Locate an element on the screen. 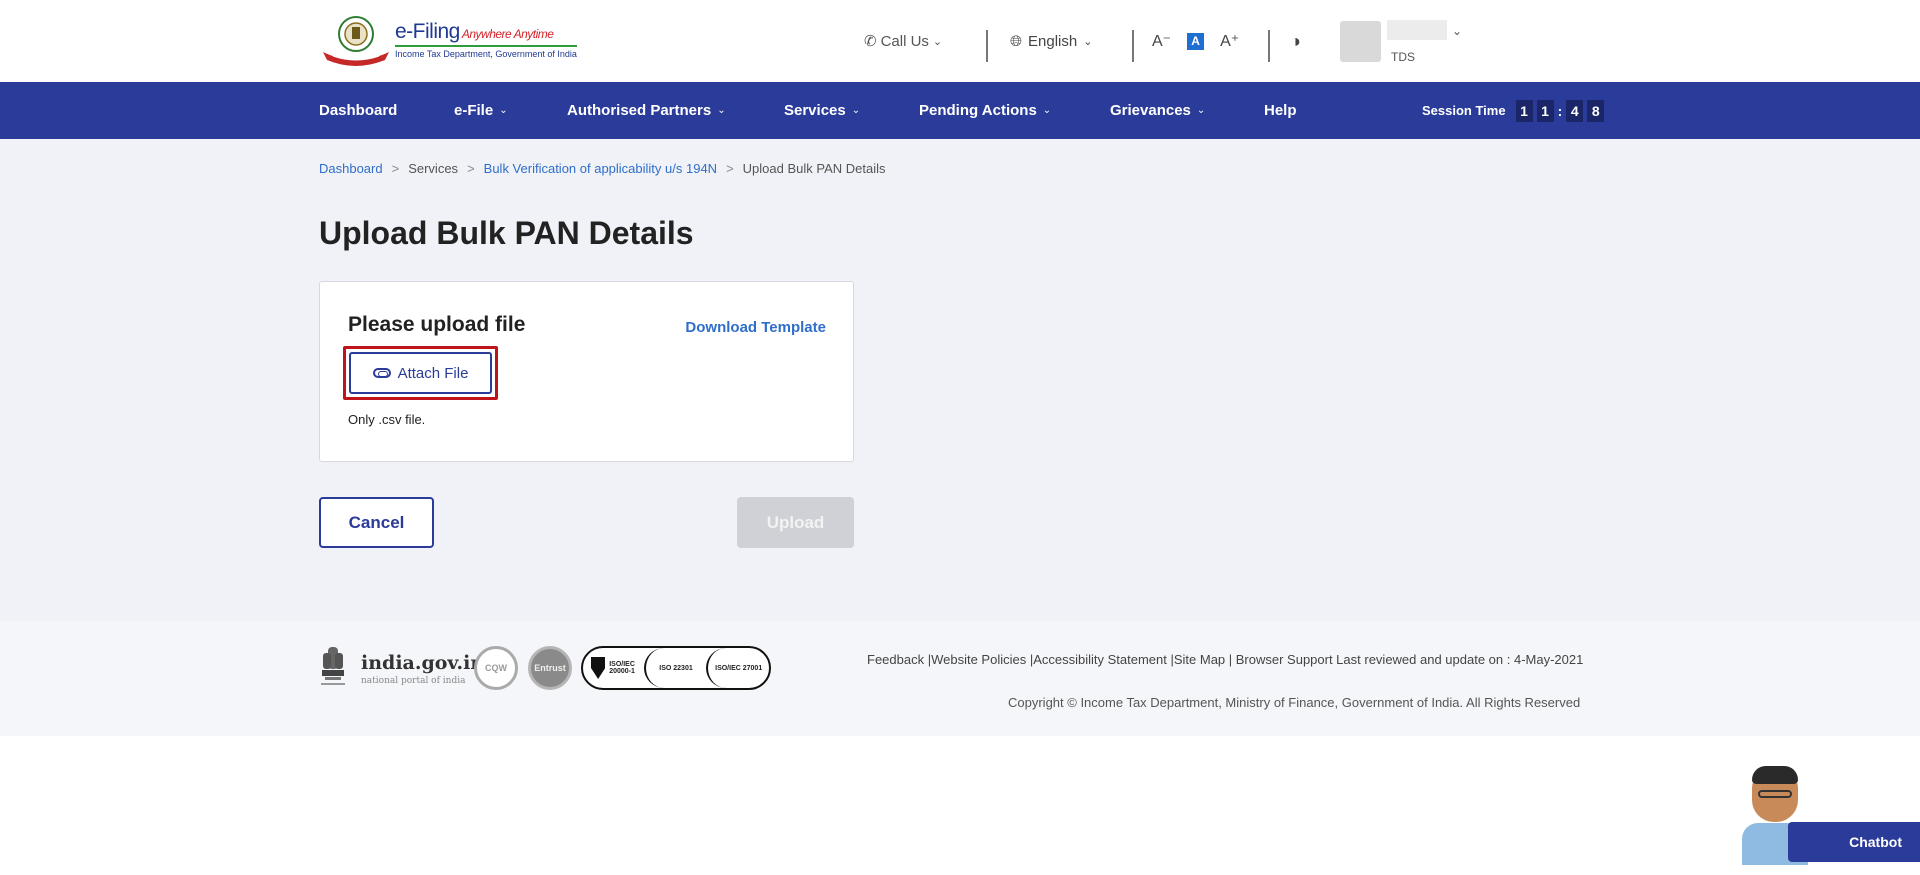 The width and height of the screenshot is (1920, 875). breadcrumb-dashboard: Dashboard is located at coordinates (351, 168).